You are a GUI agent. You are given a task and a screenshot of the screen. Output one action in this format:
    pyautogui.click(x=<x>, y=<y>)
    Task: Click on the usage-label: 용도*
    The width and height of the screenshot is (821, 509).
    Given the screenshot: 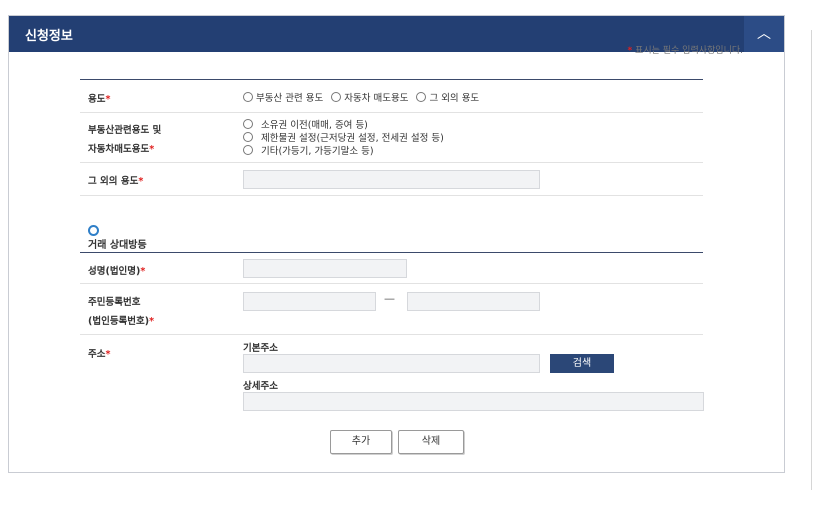 What is the action you would take?
    pyautogui.click(x=99, y=99)
    